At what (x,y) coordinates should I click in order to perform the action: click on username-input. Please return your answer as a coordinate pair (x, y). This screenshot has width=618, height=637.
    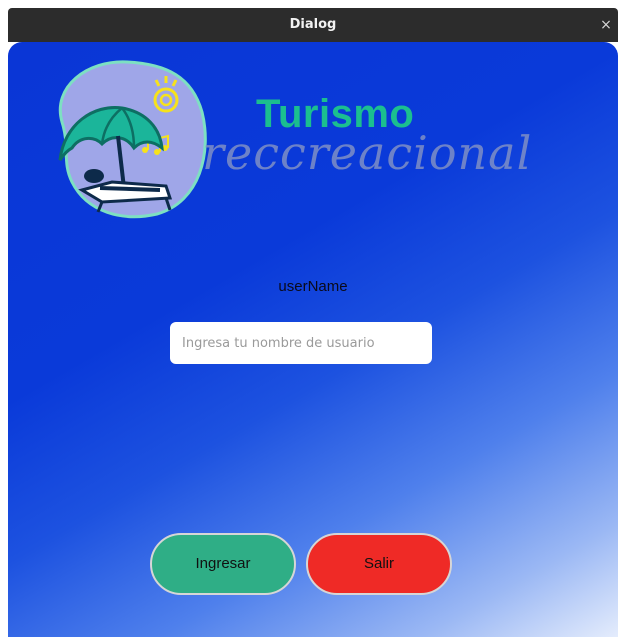
    Looking at the image, I should click on (301, 343).